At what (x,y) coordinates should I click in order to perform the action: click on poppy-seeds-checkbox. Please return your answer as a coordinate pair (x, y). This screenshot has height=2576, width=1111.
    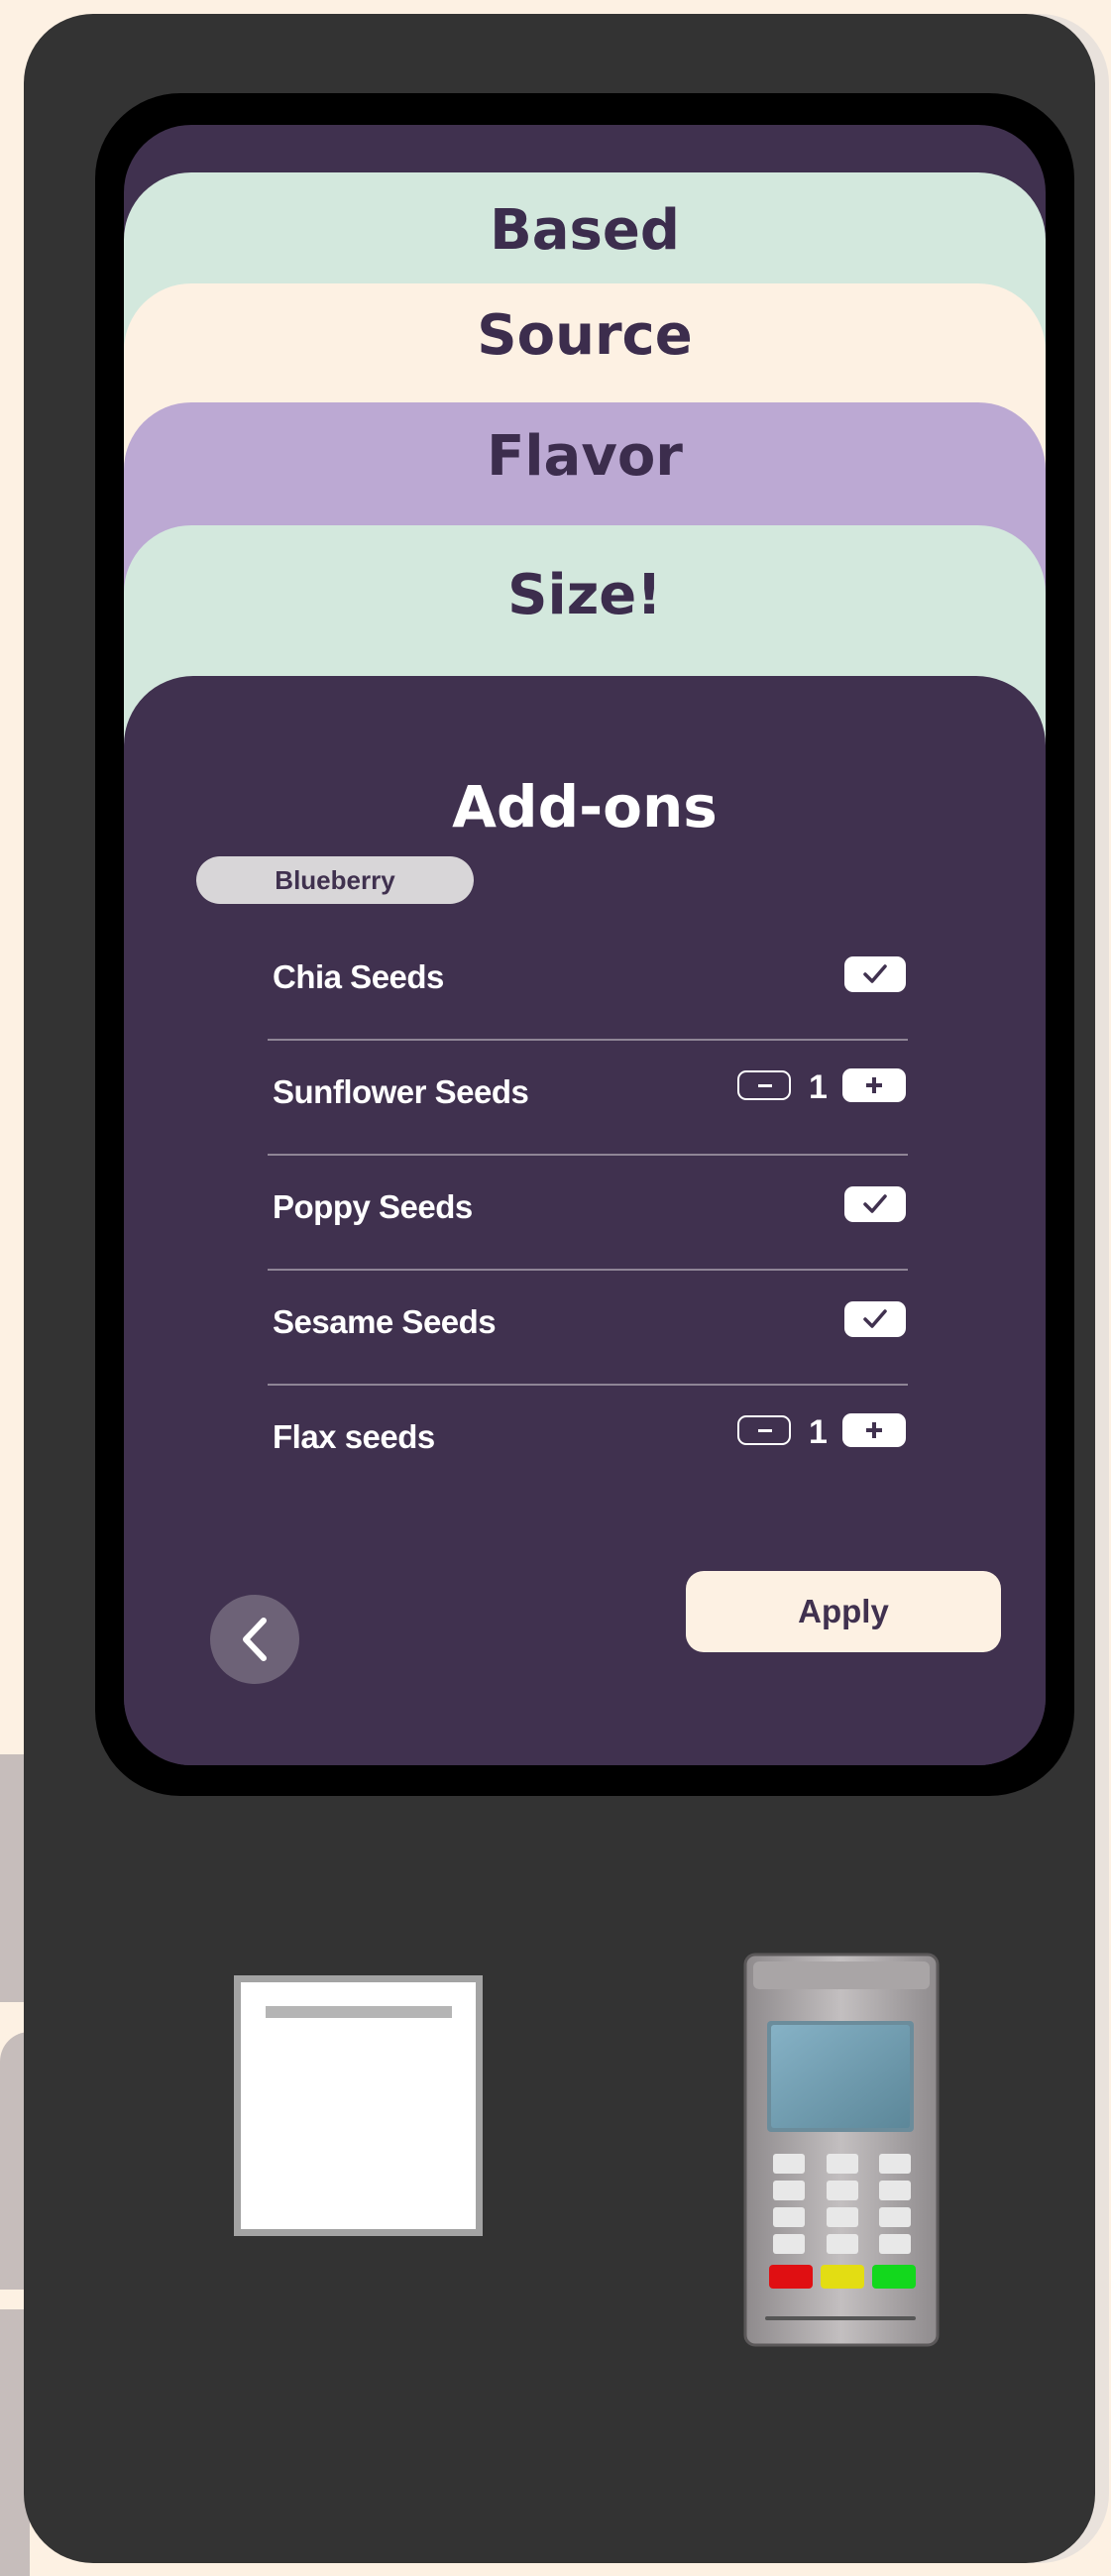
    Looking at the image, I should click on (875, 1204).